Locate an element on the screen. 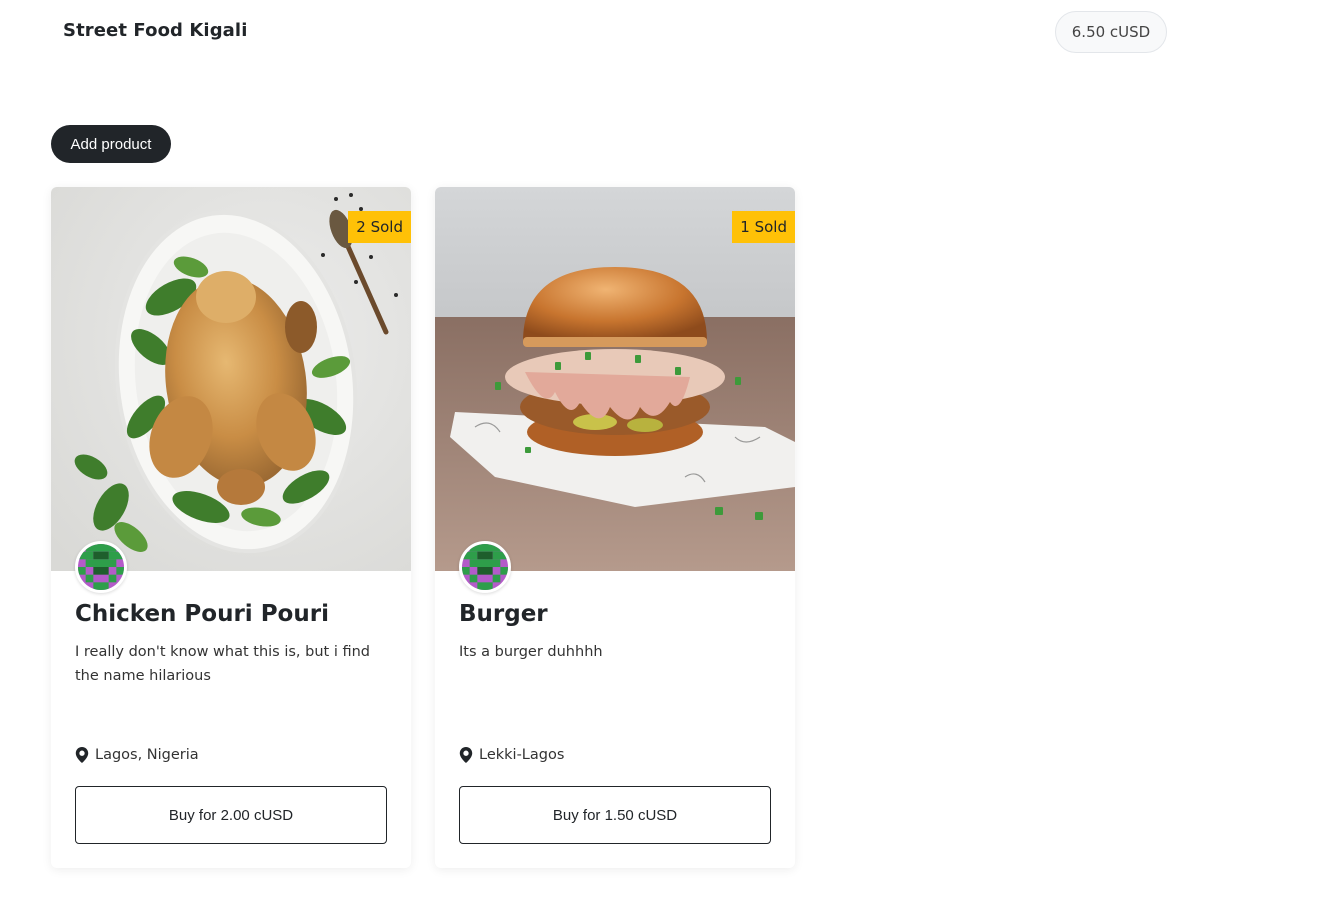 This screenshot has width=1332, height=897. balance-badge: 6.50 cUSD is located at coordinates (1111, 32).